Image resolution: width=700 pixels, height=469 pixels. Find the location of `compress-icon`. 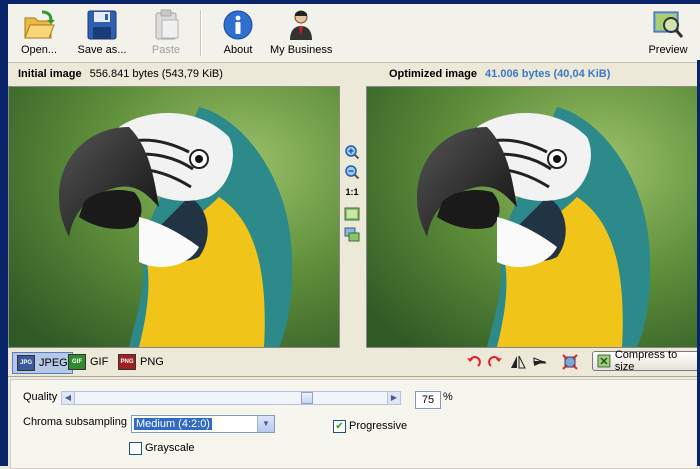

compress-icon is located at coordinates (604, 361).